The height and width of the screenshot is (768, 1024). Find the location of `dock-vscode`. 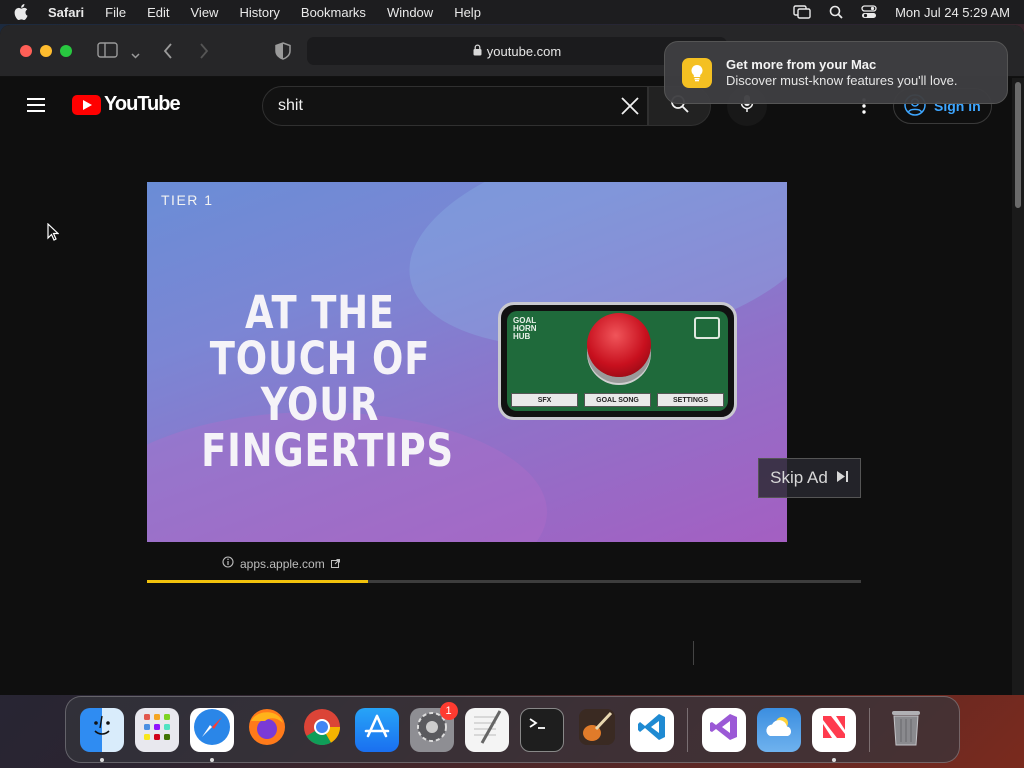

dock-vscode is located at coordinates (651, 729).